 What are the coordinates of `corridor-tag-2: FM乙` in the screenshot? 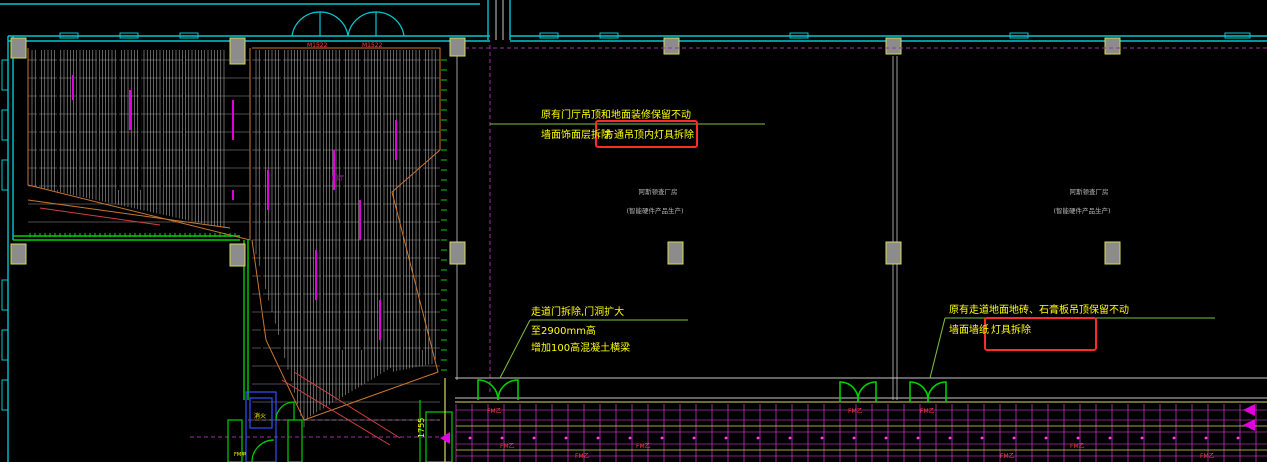 It's located at (855, 411).